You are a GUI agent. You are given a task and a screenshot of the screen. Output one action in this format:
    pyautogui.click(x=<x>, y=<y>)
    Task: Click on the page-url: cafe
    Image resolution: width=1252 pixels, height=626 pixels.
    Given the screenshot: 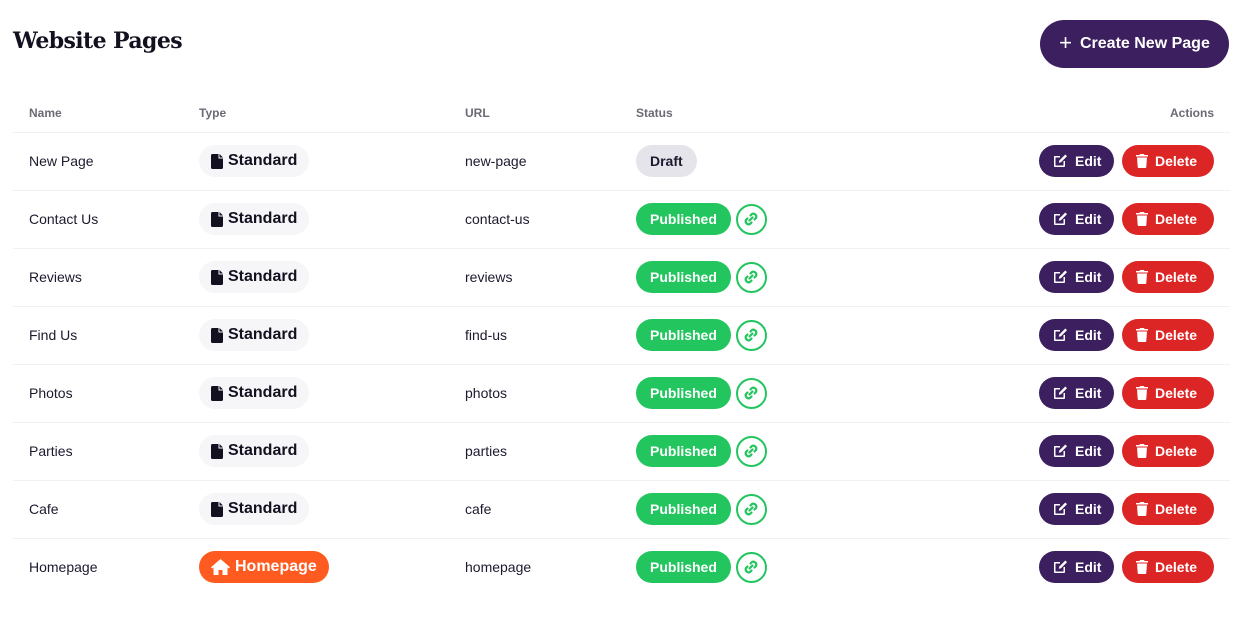 What is the action you would take?
    pyautogui.click(x=534, y=509)
    